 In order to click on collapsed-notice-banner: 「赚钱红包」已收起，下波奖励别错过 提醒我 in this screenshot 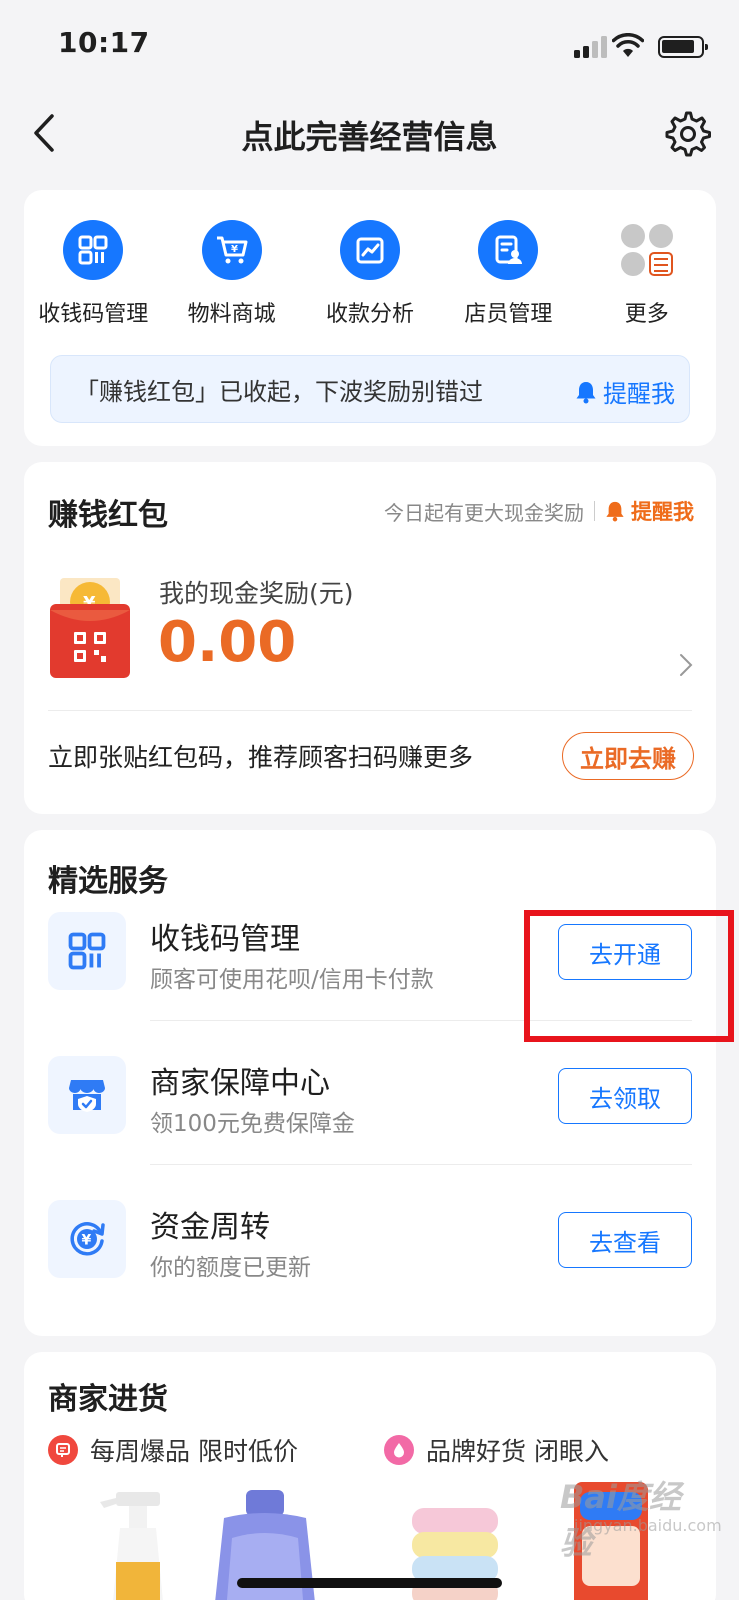, I will do `click(370, 389)`.